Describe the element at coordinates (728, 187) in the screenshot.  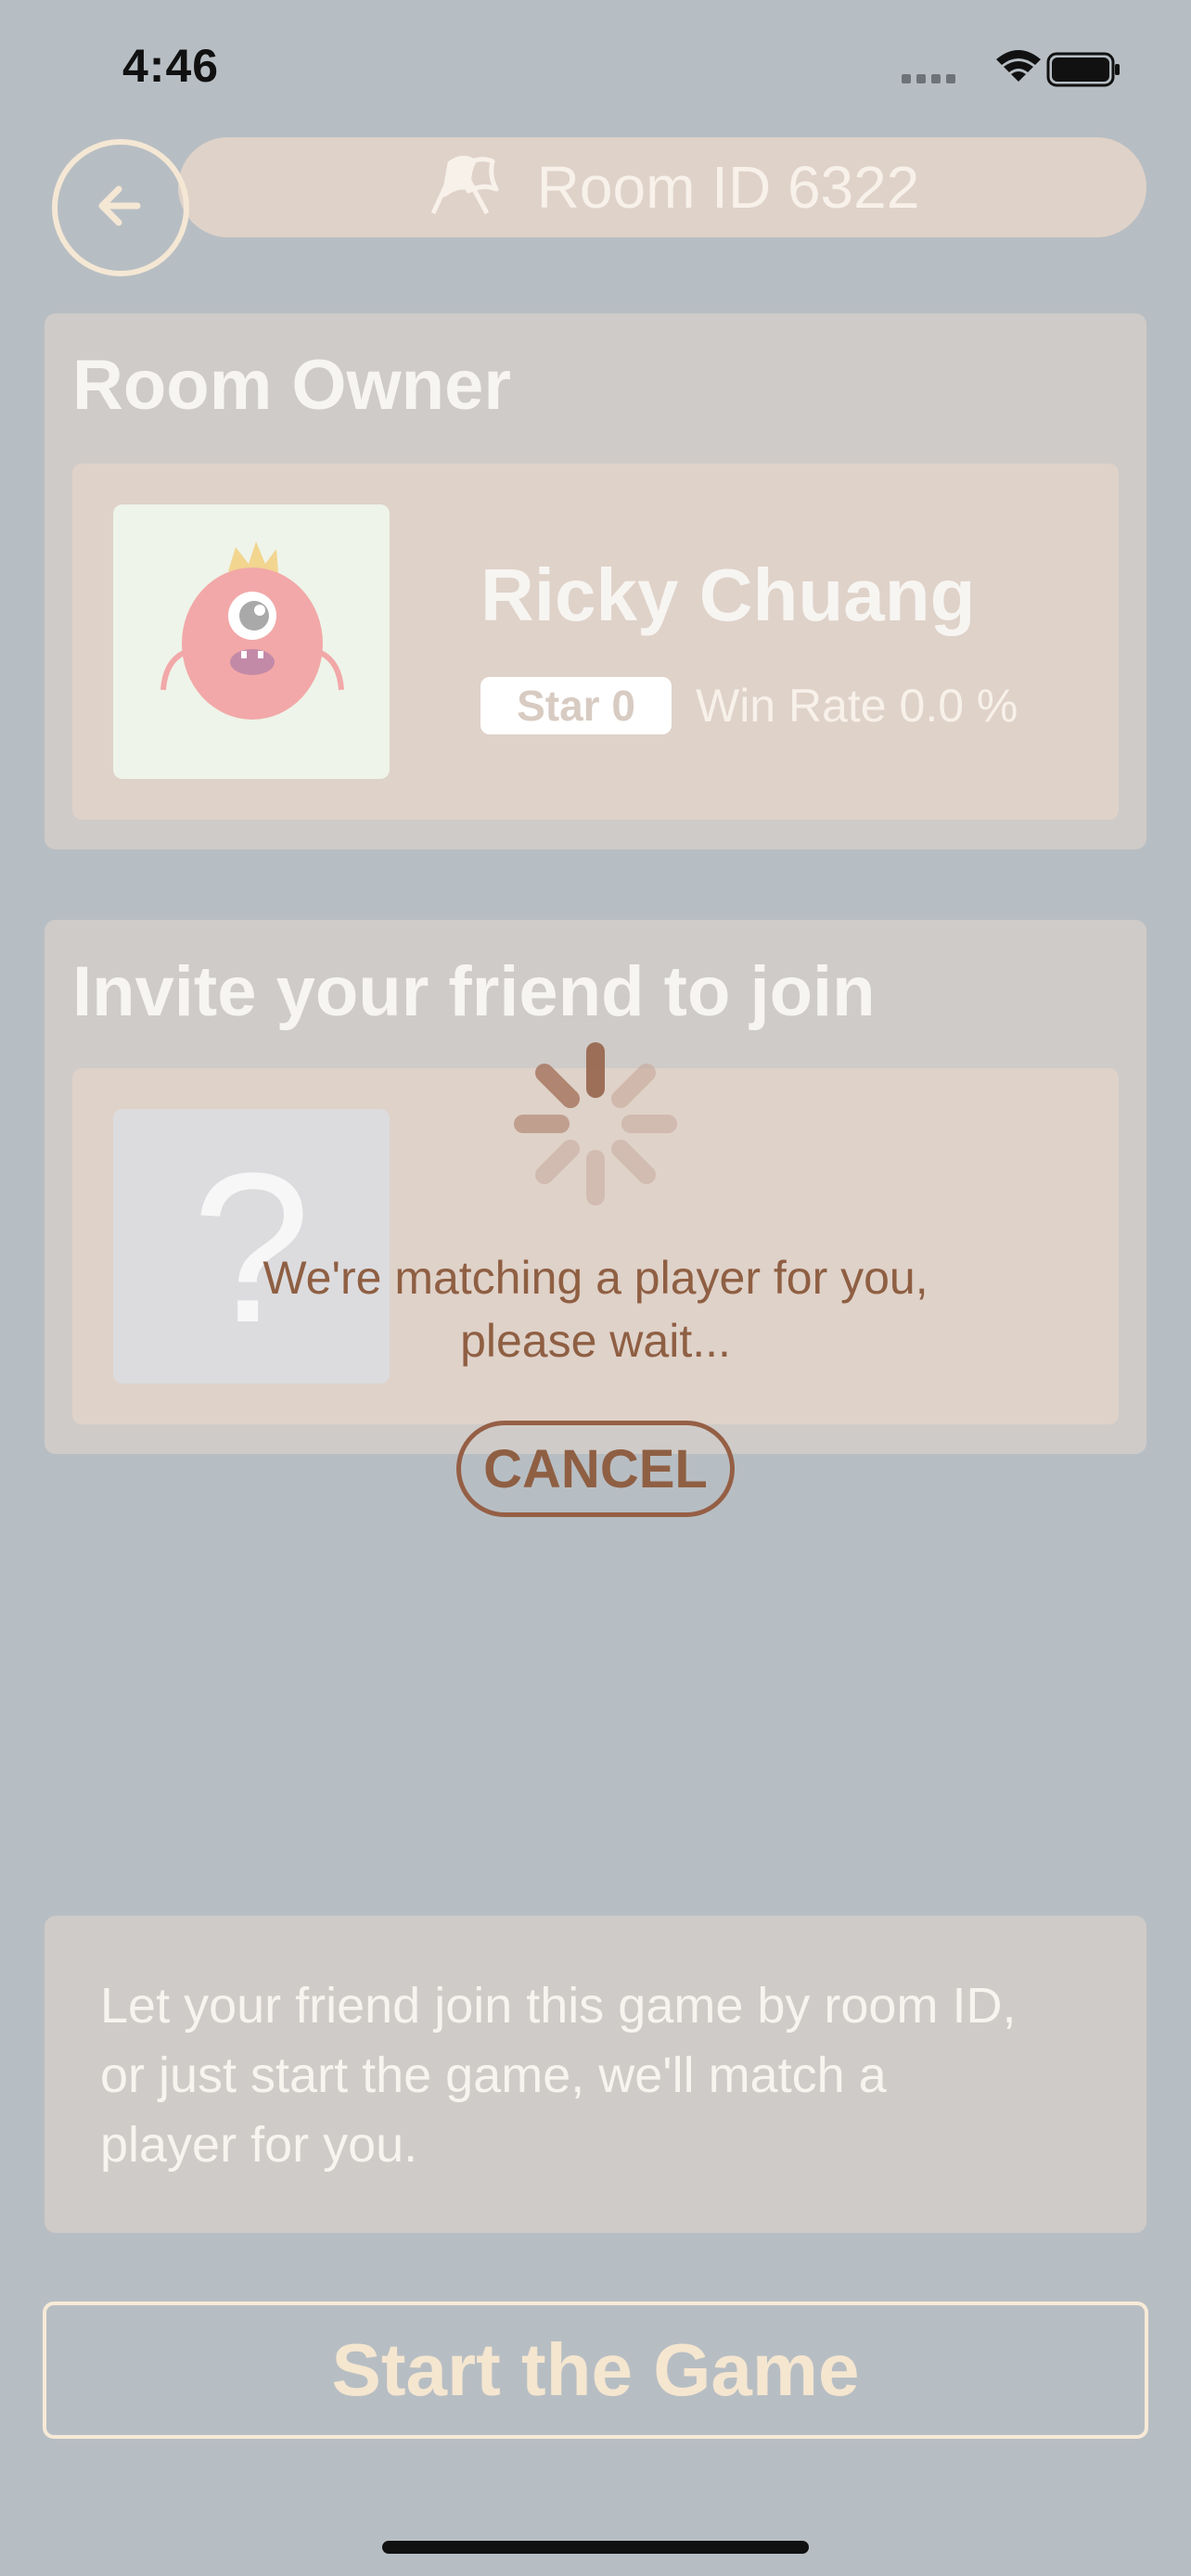
I see `room-id-label: Room ID 6322` at that location.